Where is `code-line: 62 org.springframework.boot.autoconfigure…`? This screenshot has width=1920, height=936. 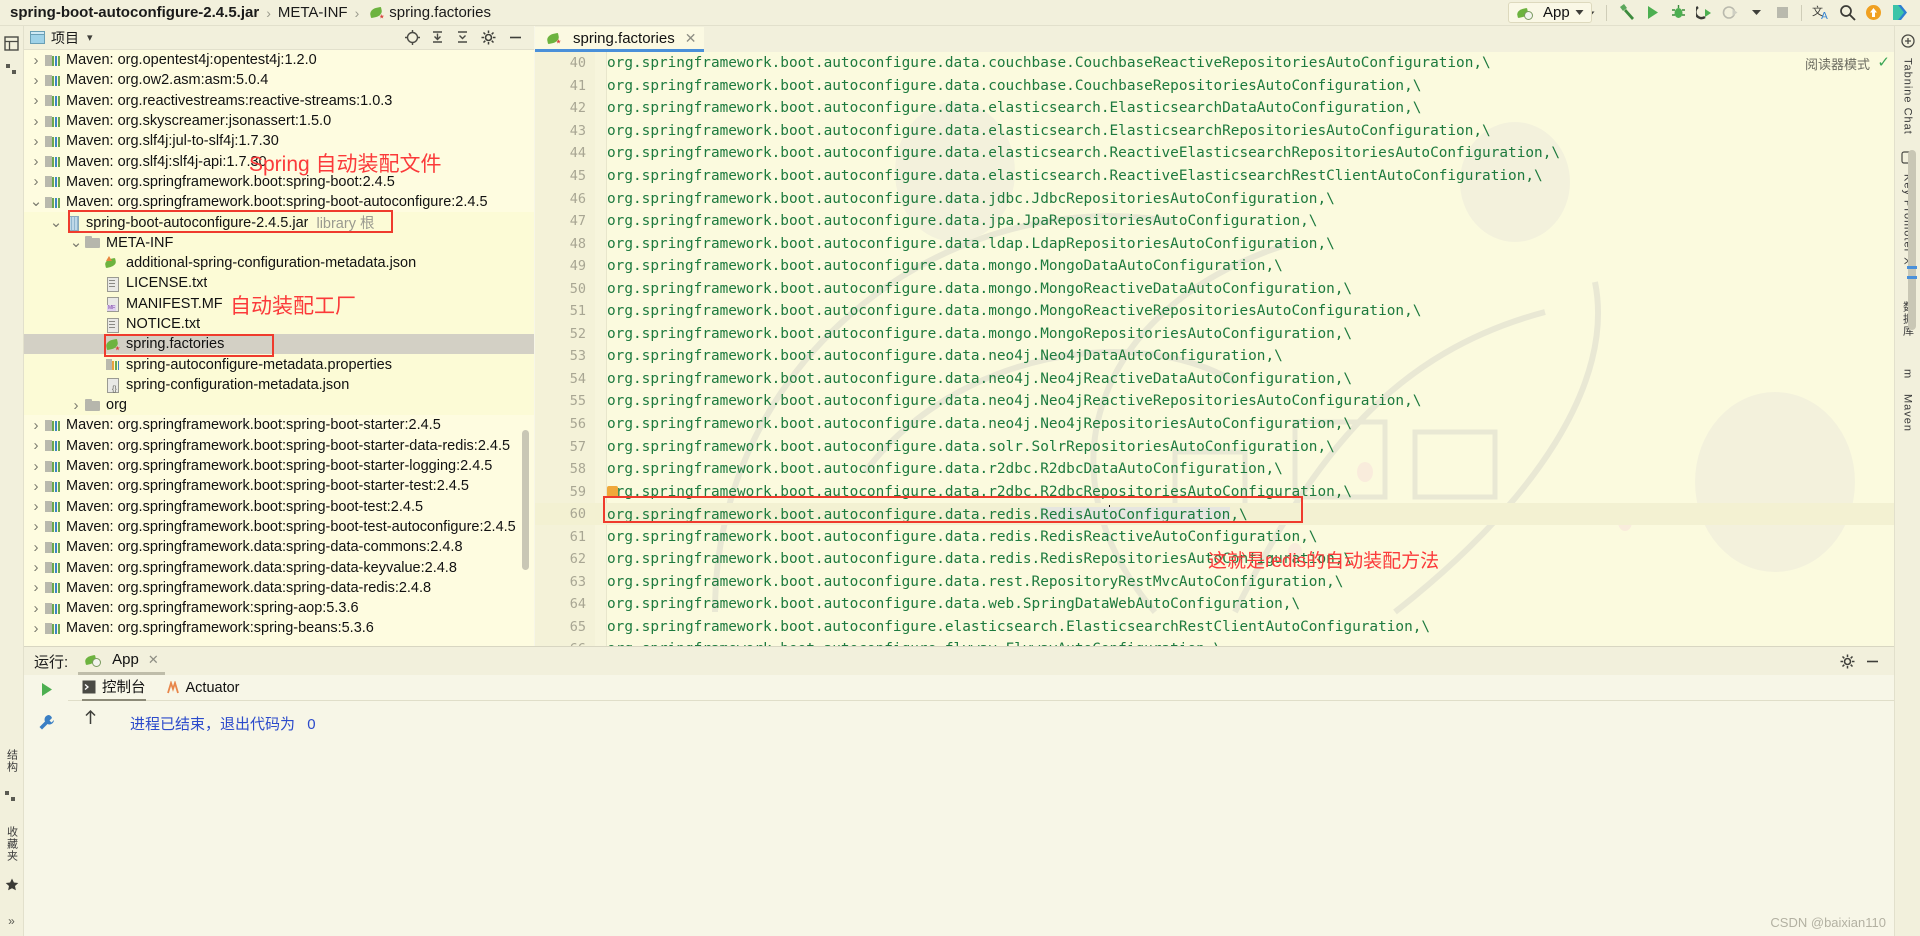 code-line: 62 org.springframework.boot.autoconfigure… is located at coordinates (1214, 559).